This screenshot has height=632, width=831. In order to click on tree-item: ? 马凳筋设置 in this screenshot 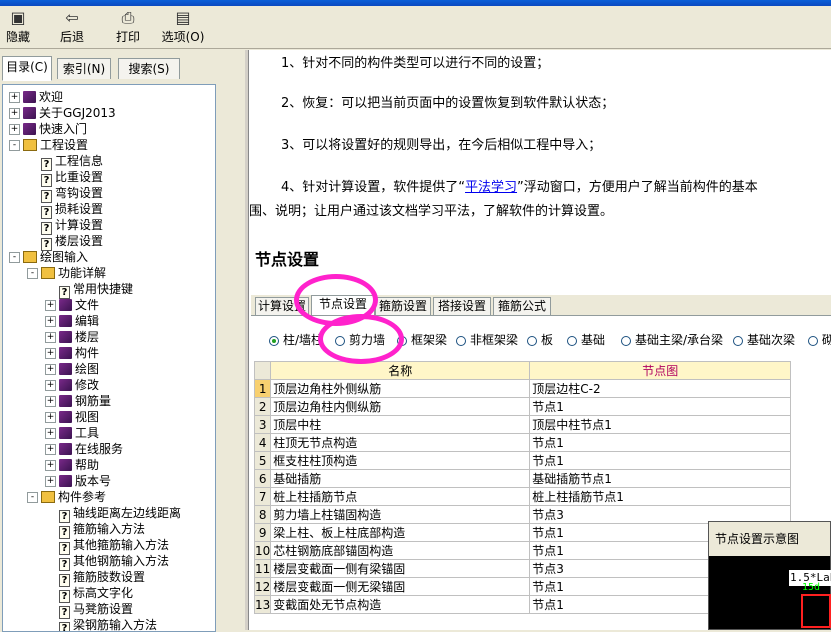, I will do `click(96, 610)`.